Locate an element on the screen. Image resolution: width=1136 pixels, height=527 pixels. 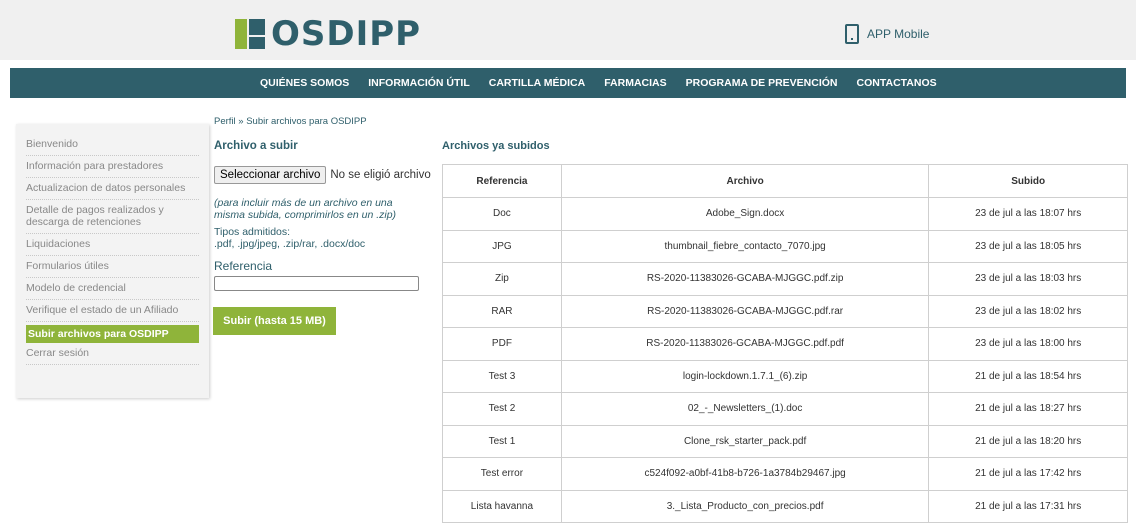
types-list: .pdf, .jpg/jpeg, .zip/rar, .docx/doc is located at coordinates (290, 244).